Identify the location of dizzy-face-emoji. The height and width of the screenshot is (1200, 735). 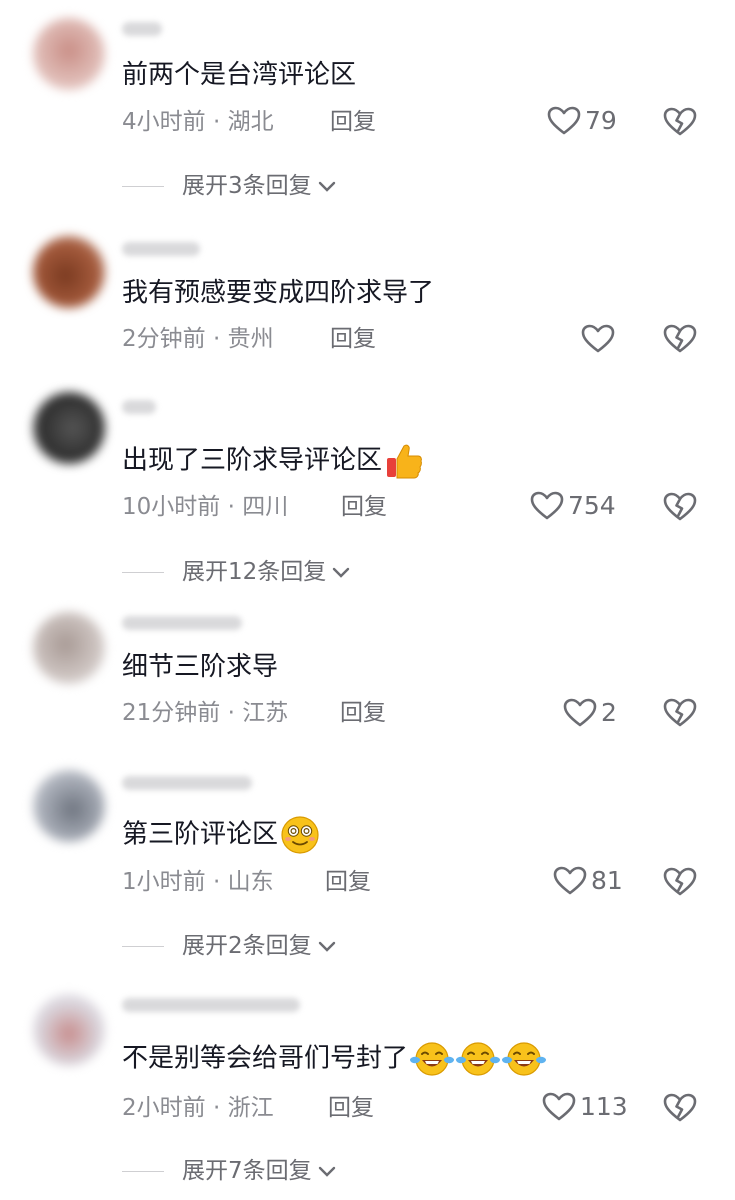
(300, 835).